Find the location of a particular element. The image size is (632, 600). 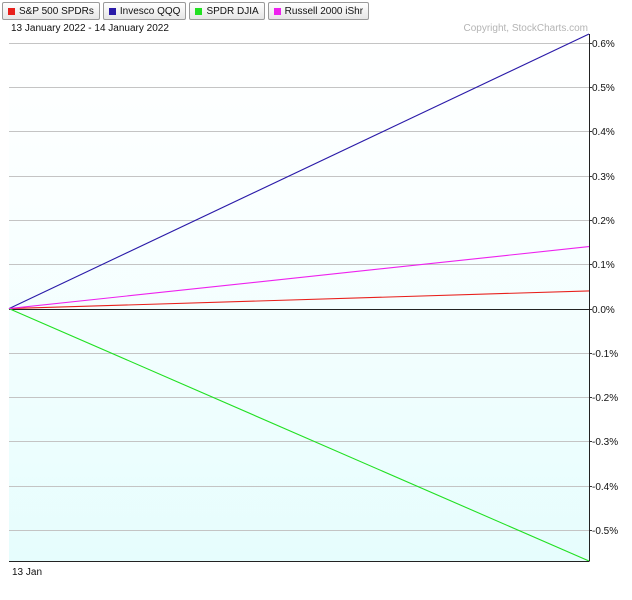

y-tick-label: -0.4% is located at coordinates (605, 487).